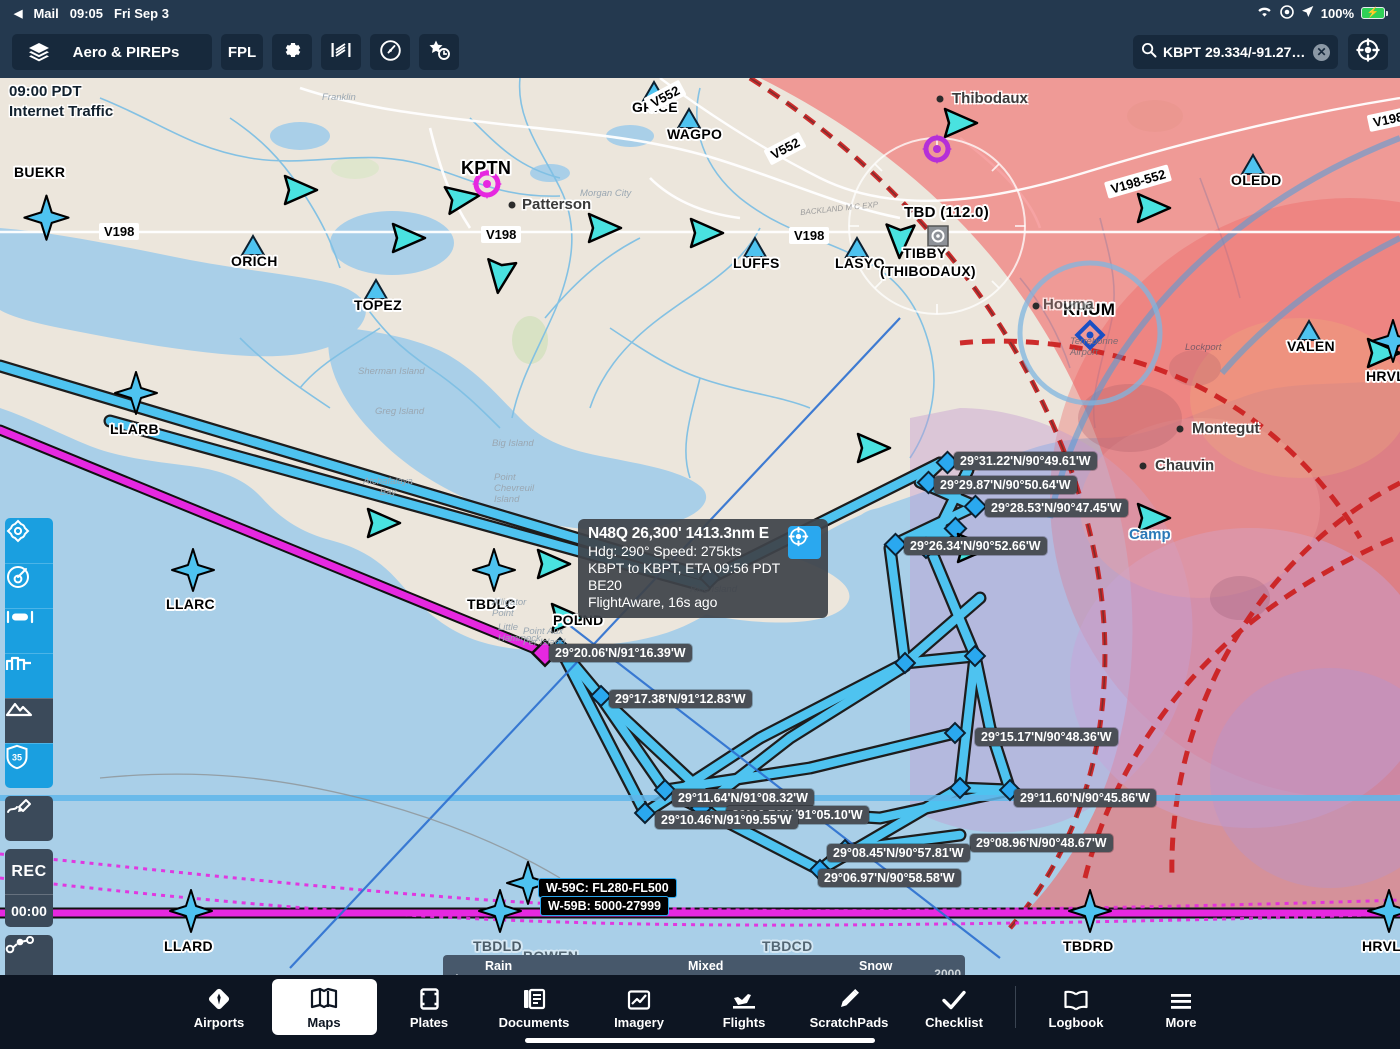 The image size is (1400, 1049). Describe the element at coordinates (620, 653) in the screenshot. I see `coord-label: 29°20.06'N/91°16.39'W` at that location.